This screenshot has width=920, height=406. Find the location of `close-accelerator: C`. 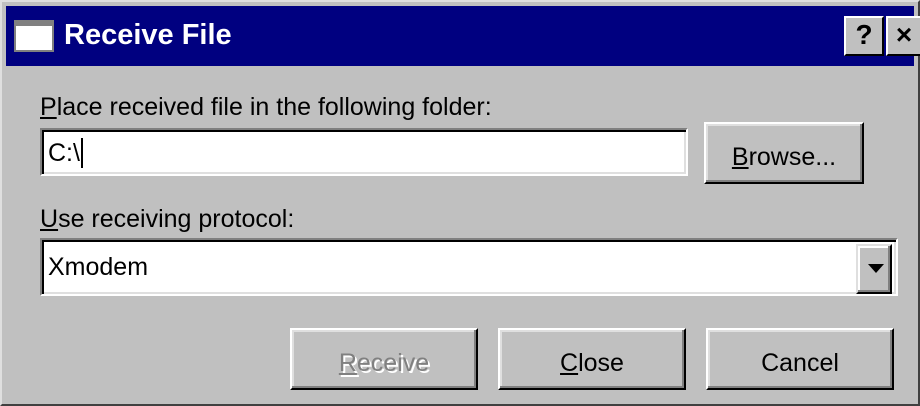

close-accelerator: C is located at coordinates (569, 363).